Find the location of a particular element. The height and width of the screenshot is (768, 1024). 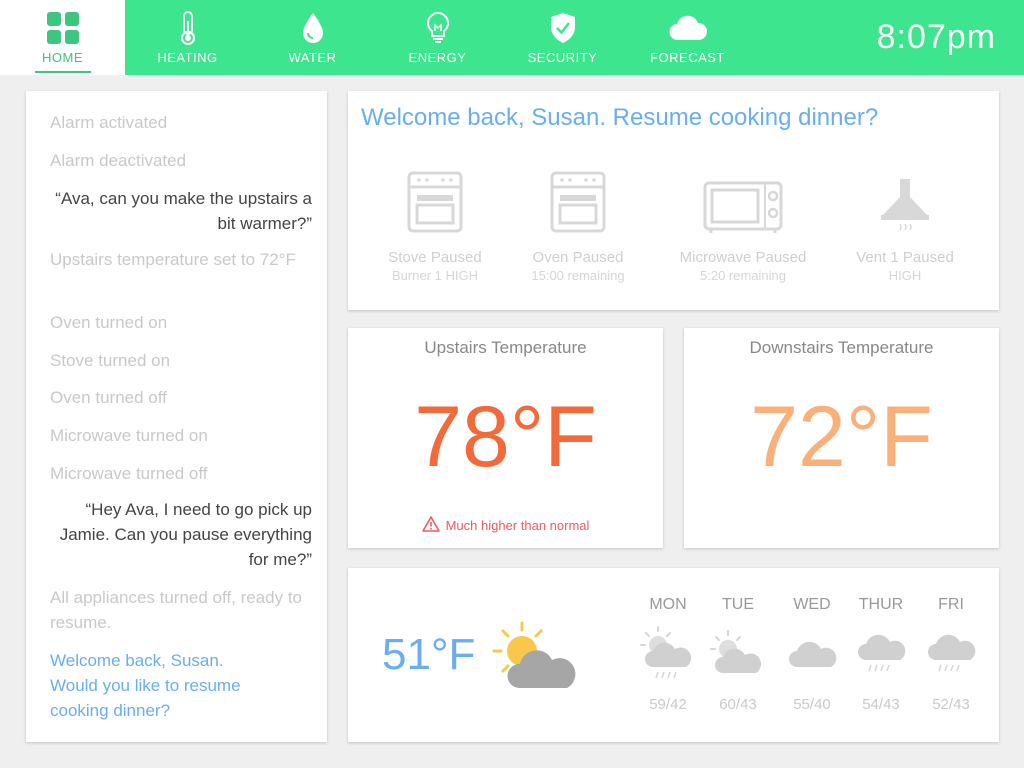

day-range: 54/43 is located at coordinates (881, 704).